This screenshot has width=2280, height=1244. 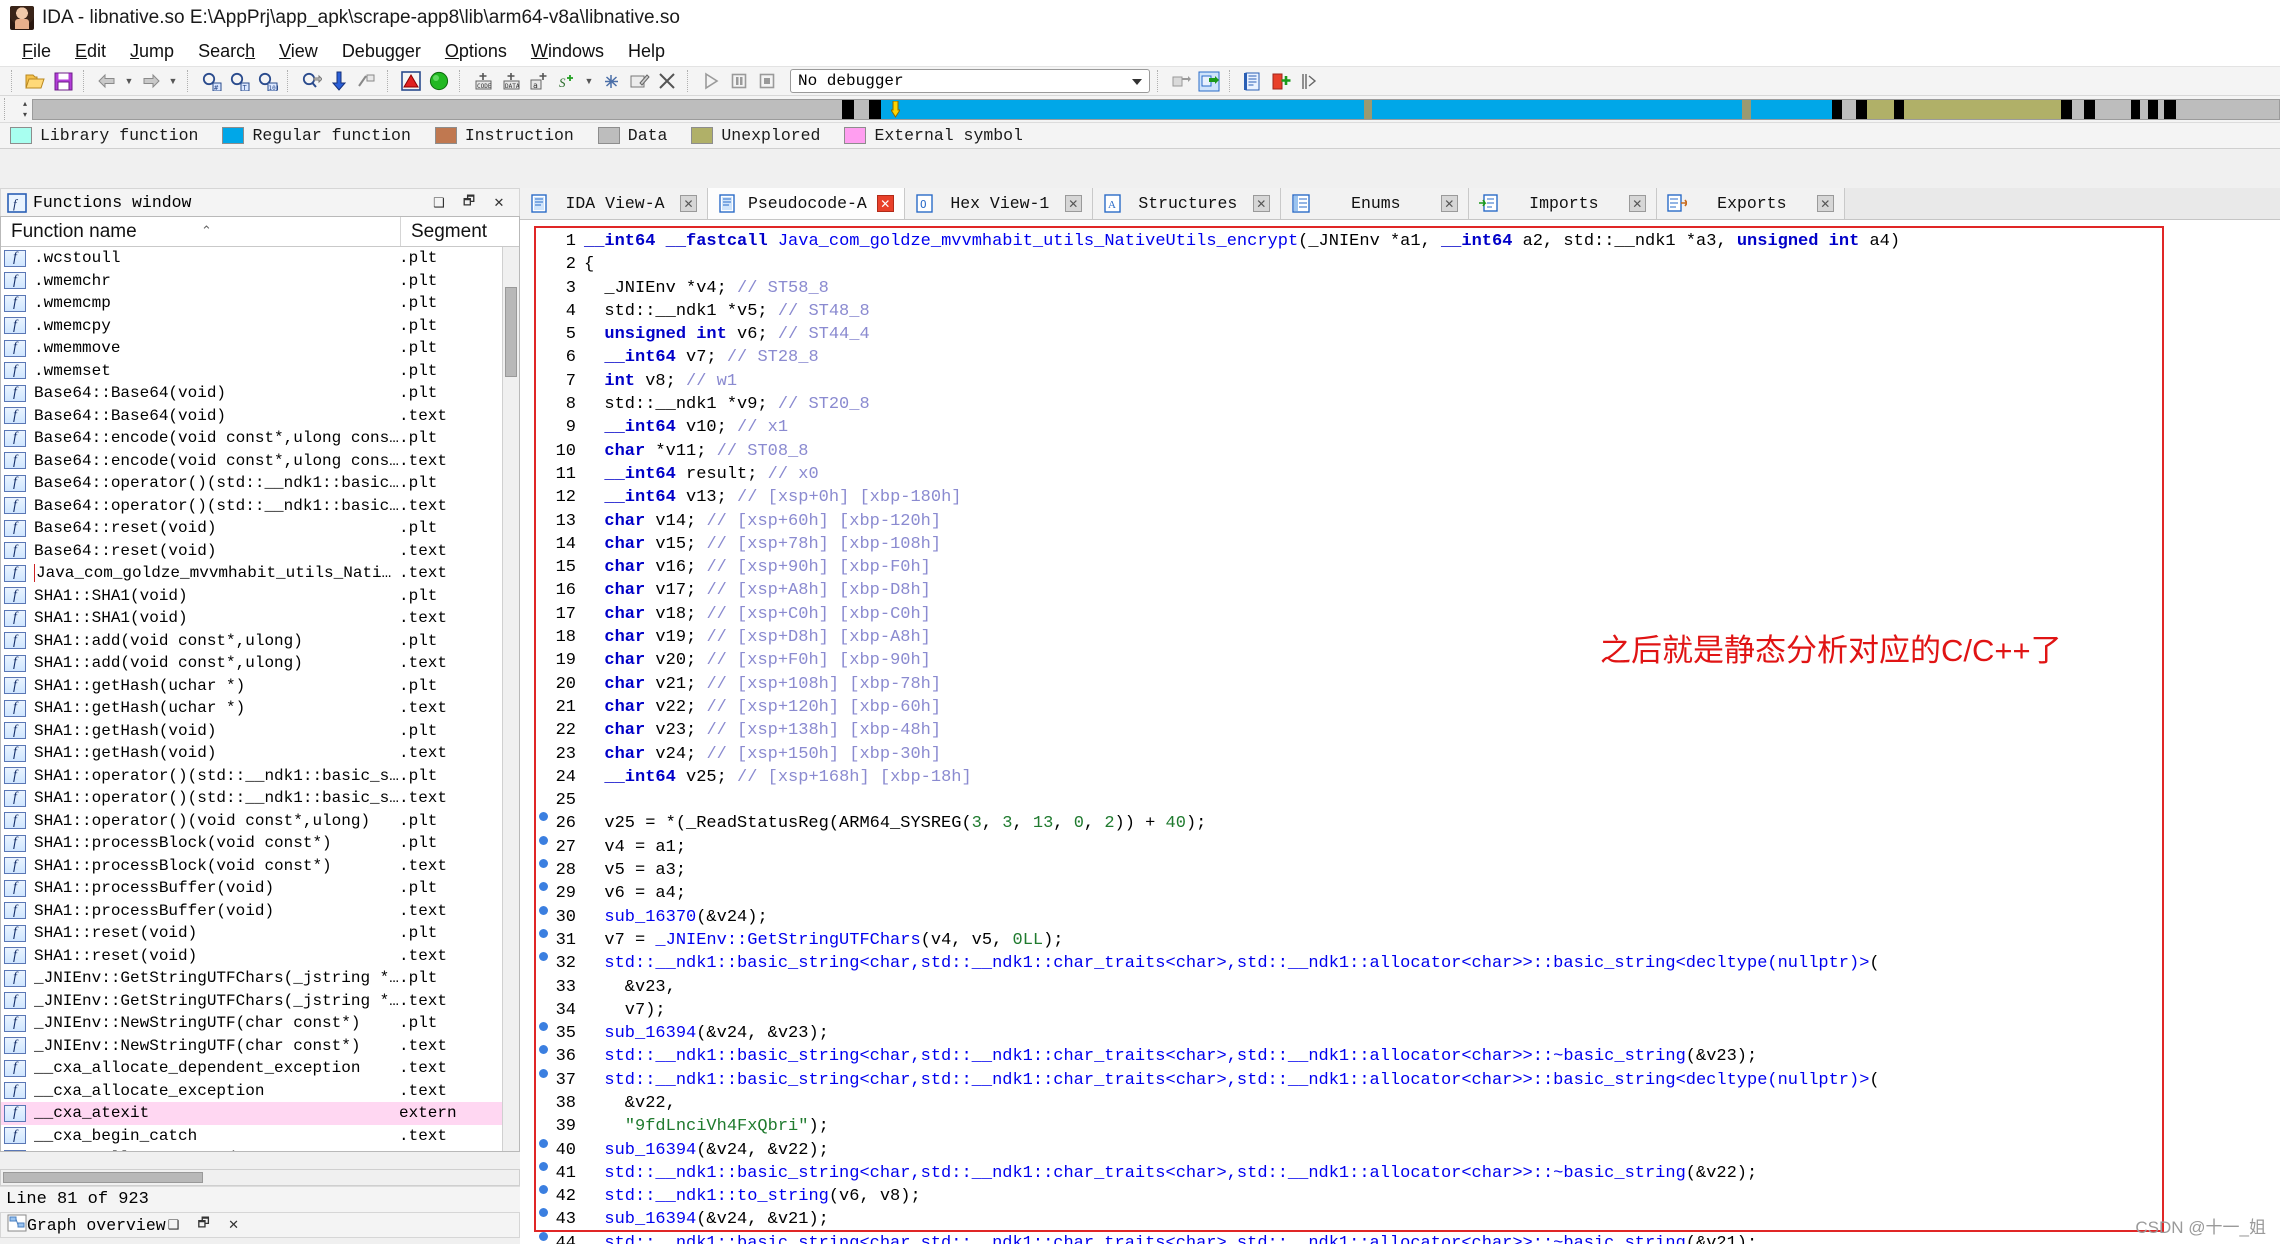 I want to click on code-line: 2{, so click(x=1408, y=264).